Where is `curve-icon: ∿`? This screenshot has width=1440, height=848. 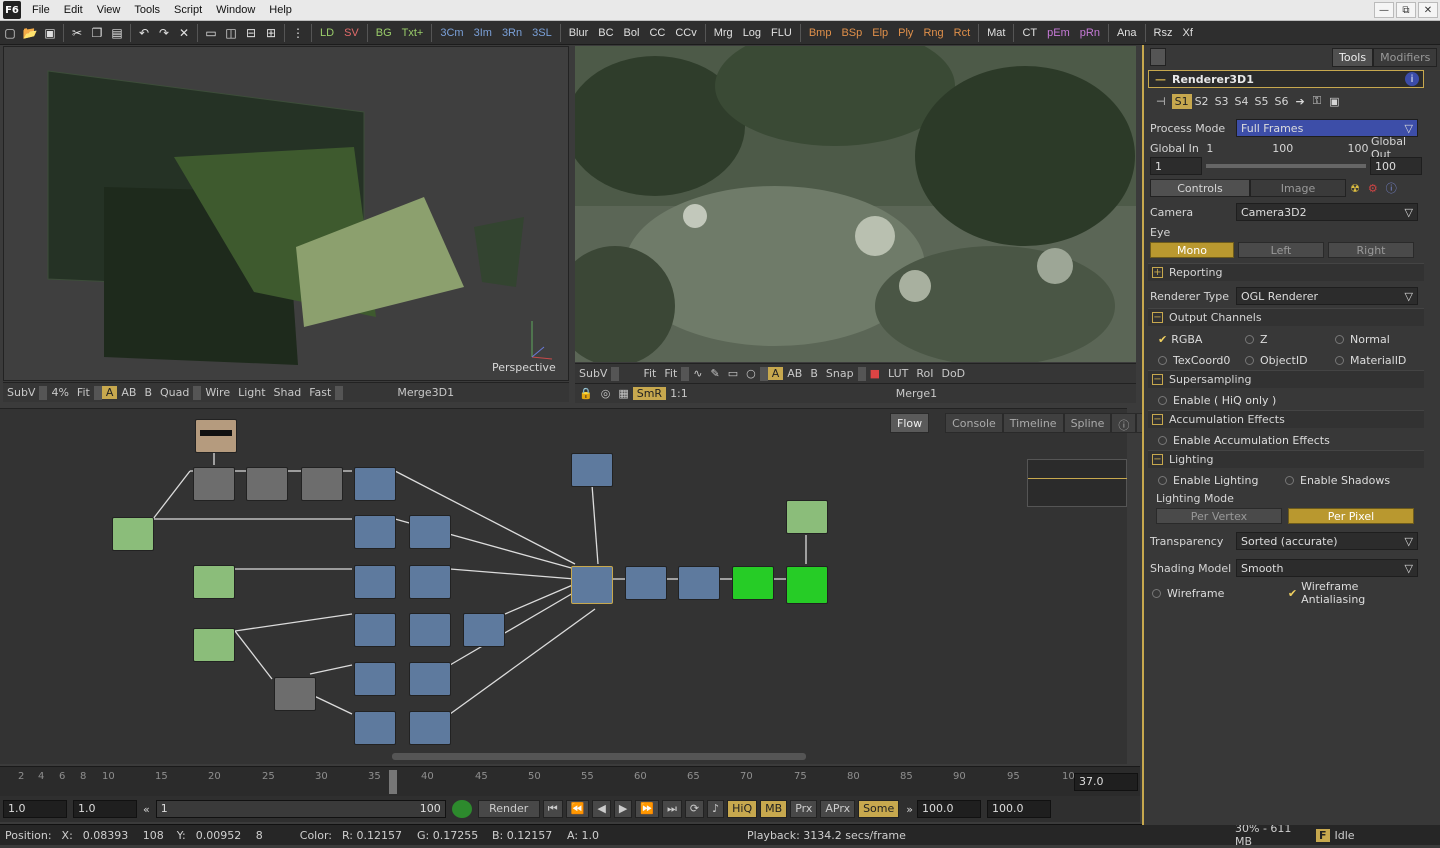 curve-icon: ∿ is located at coordinates (697, 373).